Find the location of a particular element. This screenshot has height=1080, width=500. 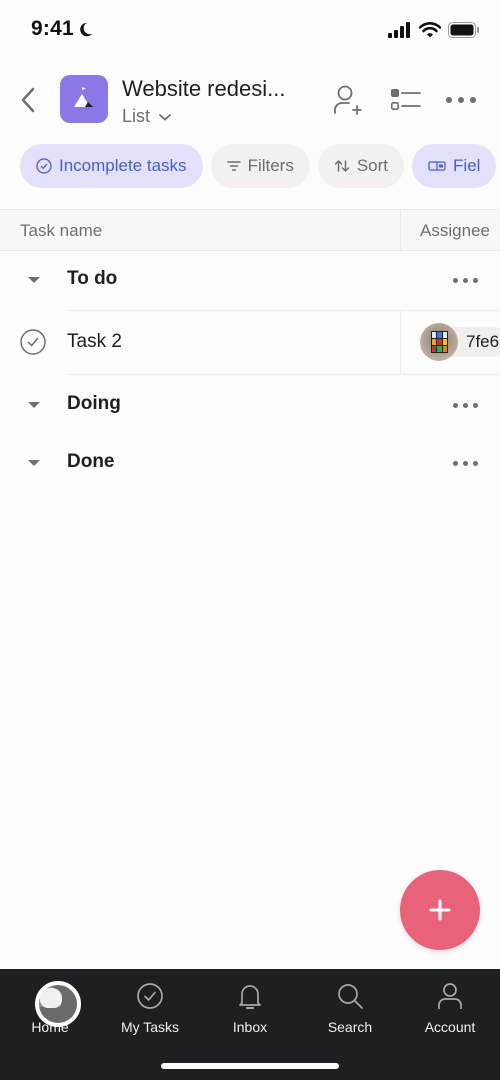

section-title: Doing is located at coordinates (94, 403).